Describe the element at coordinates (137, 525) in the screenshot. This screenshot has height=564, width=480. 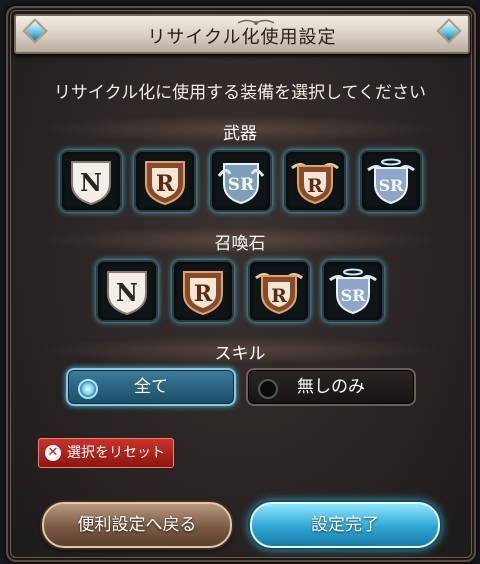
I see `back-to-settings-button: 便利設定へ戻る` at that location.